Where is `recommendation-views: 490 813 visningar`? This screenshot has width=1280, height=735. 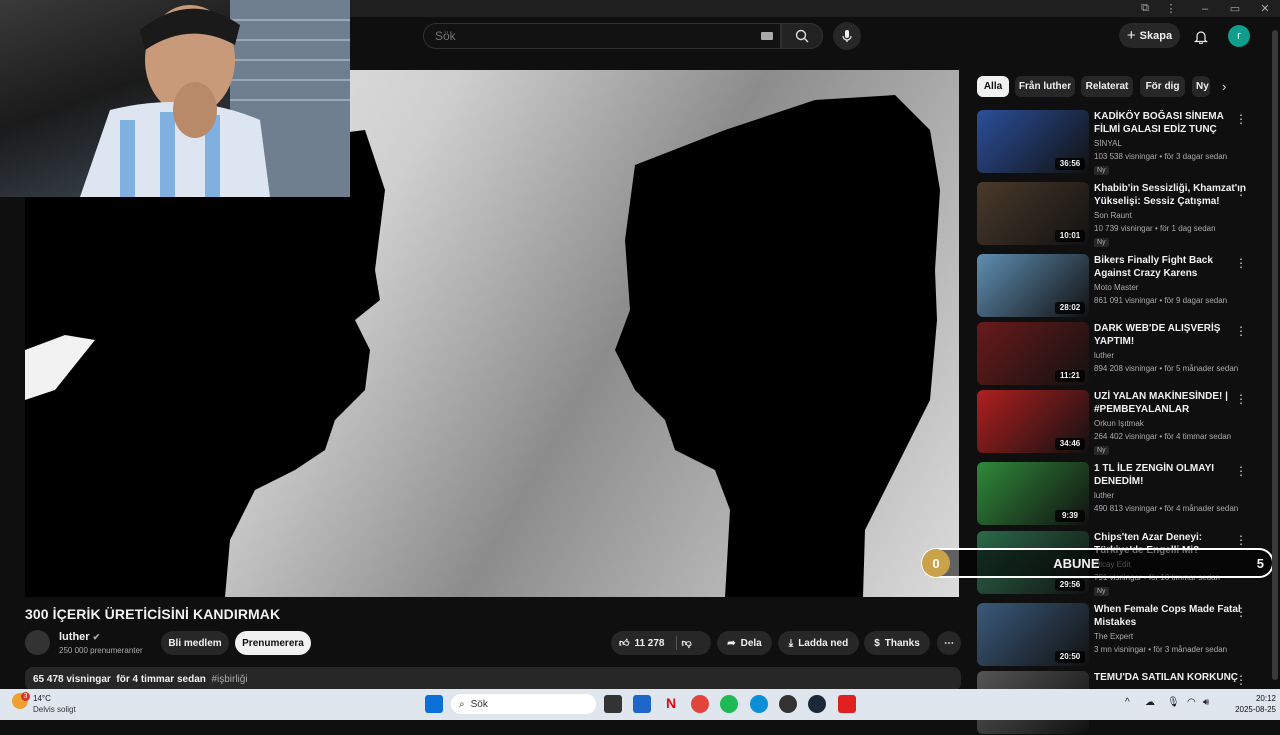
recommendation-views: 490 813 visningar is located at coordinates (1126, 508).